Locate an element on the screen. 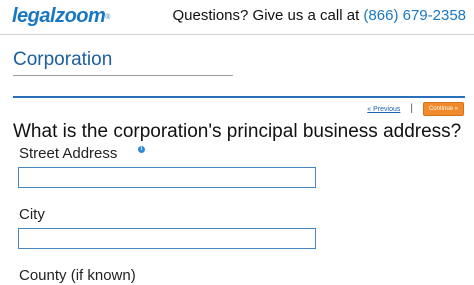 The height and width of the screenshot is (285, 474). logo-zoom-text: zoom is located at coordinates (80, 16).